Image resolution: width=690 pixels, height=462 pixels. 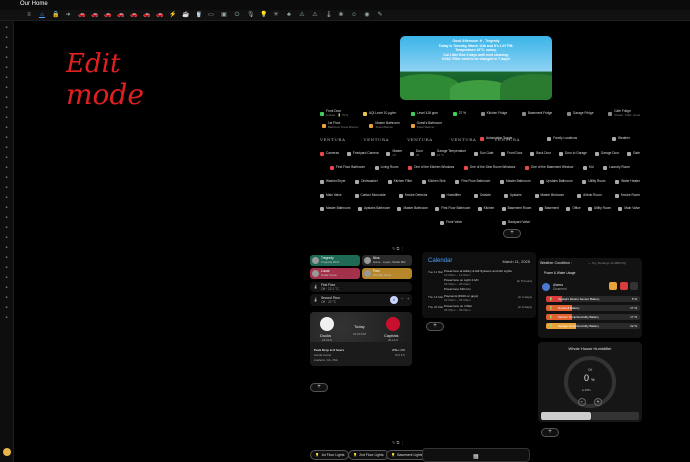 What do you see at coordinates (430, 168) in the screenshot?
I see `entity-chip: One of the Kitchen Windows` at bounding box center [430, 168].